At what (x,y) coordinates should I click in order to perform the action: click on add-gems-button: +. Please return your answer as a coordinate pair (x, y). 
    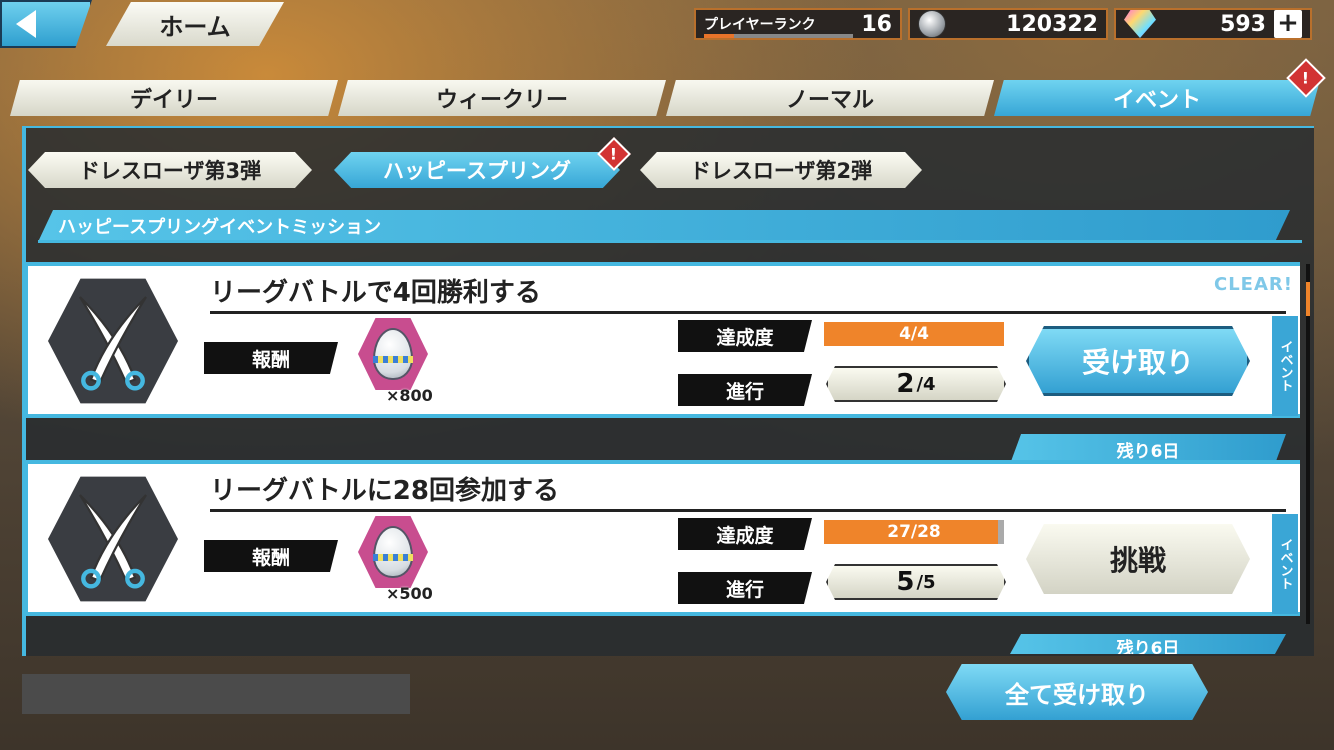
    Looking at the image, I should click on (1288, 24).